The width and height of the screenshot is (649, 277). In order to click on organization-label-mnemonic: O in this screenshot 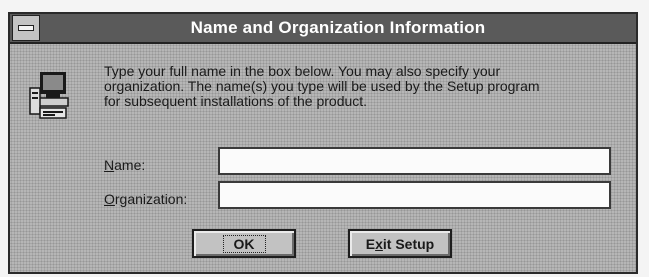, I will do `click(109, 199)`.